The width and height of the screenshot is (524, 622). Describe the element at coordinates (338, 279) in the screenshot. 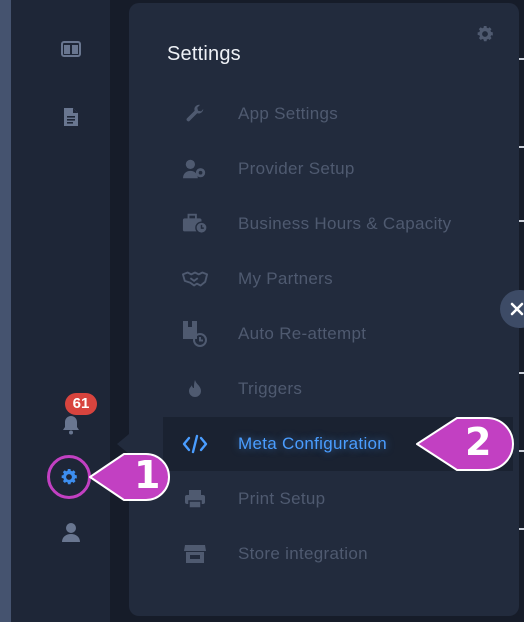

I see `menu-item-my-partners: My Partners` at that location.